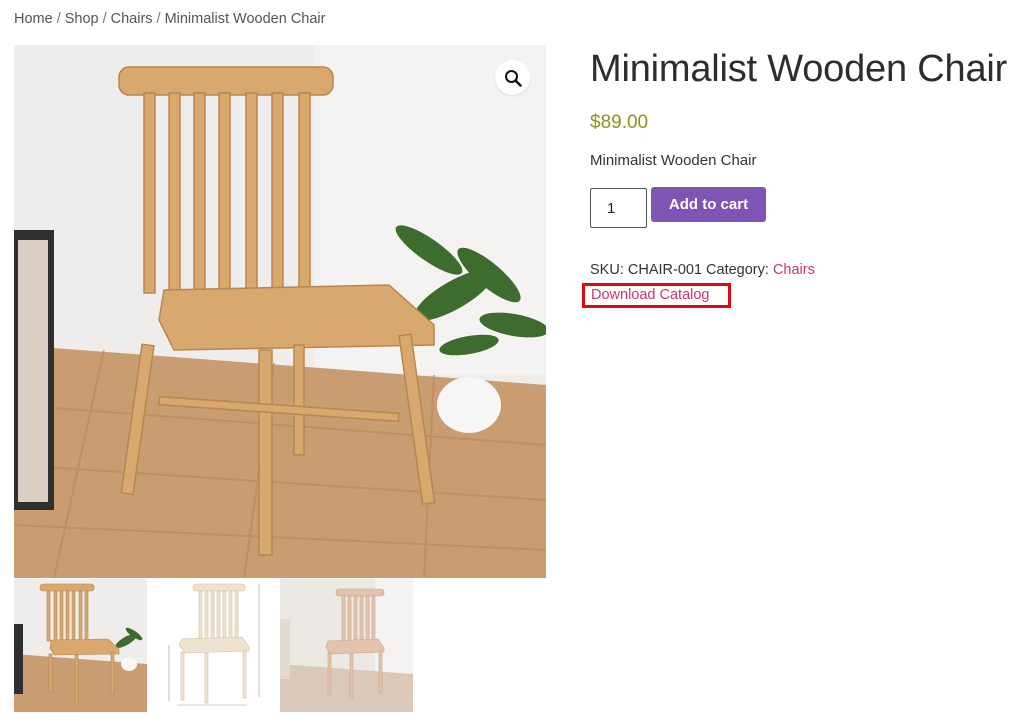 The image size is (1024, 724). I want to click on product-price: $89.00, so click(619, 122).